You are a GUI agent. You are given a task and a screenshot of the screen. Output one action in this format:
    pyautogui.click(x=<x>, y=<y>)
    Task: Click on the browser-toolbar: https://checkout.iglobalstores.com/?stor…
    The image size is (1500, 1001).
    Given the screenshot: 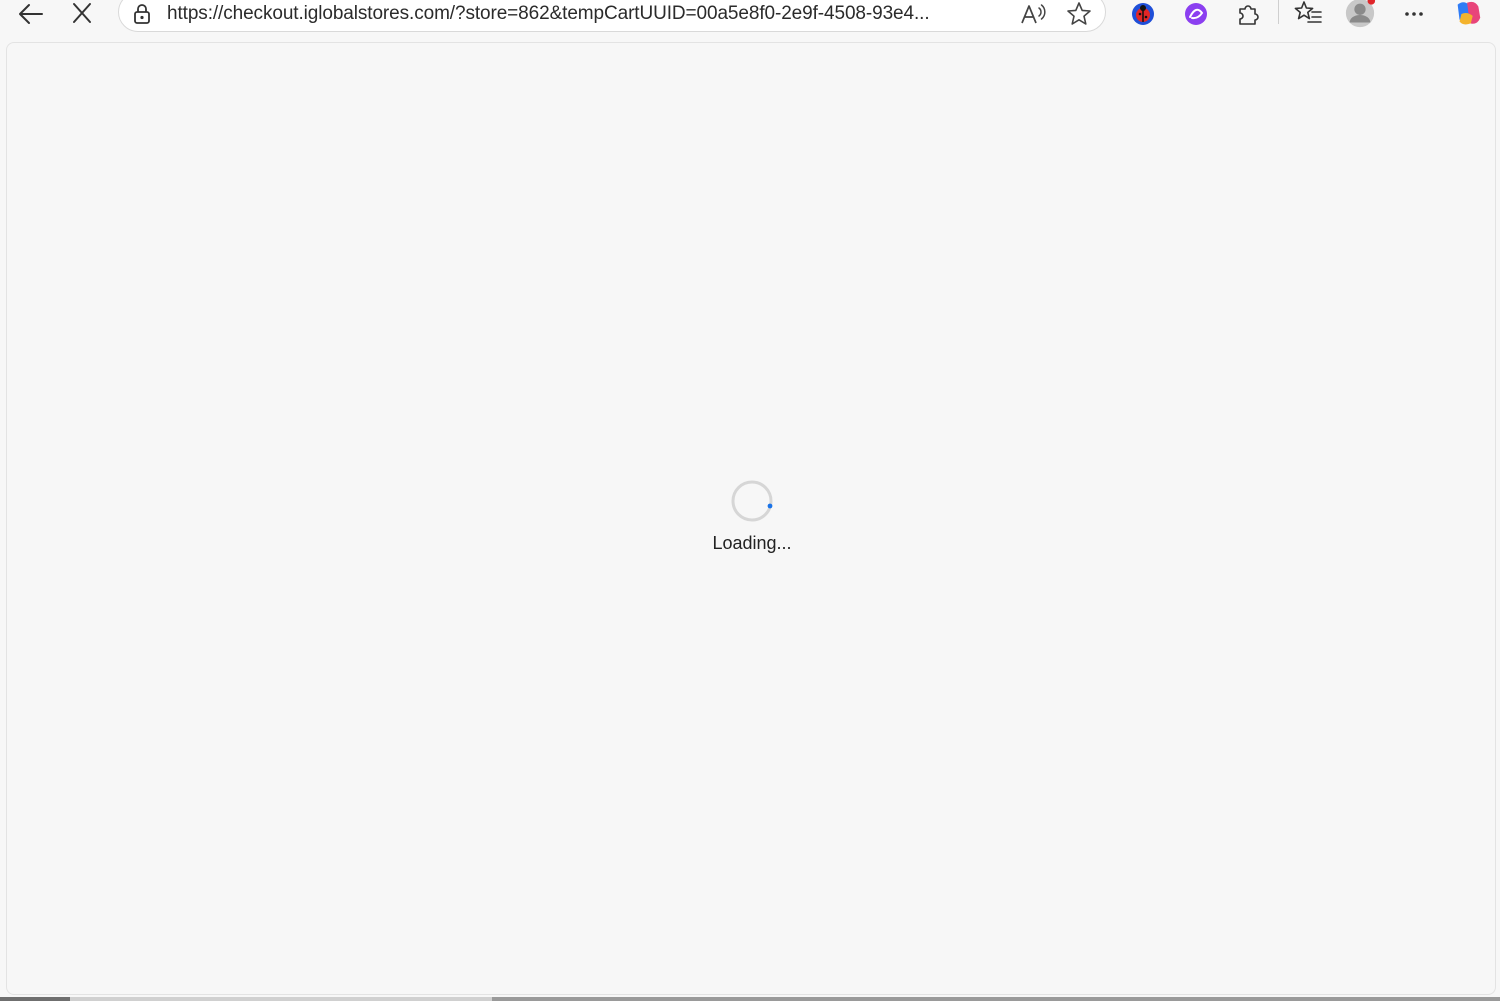 What is the action you would take?
    pyautogui.click(x=750, y=20)
    